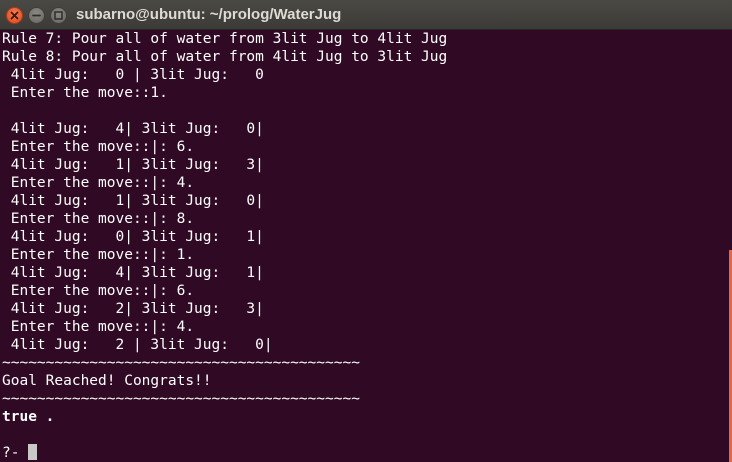 The height and width of the screenshot is (462, 732). What do you see at coordinates (209, 14) in the screenshot?
I see `window-title: subarno@ubuntu: ~/prolog/WaterJug` at bounding box center [209, 14].